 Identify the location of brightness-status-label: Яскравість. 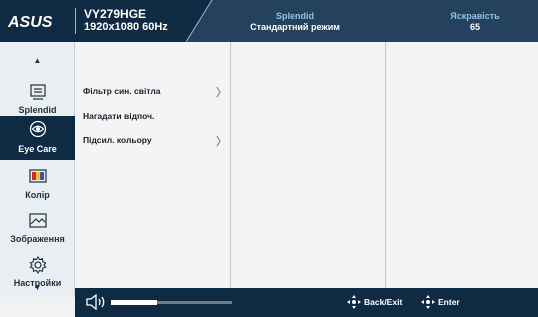
(475, 16).